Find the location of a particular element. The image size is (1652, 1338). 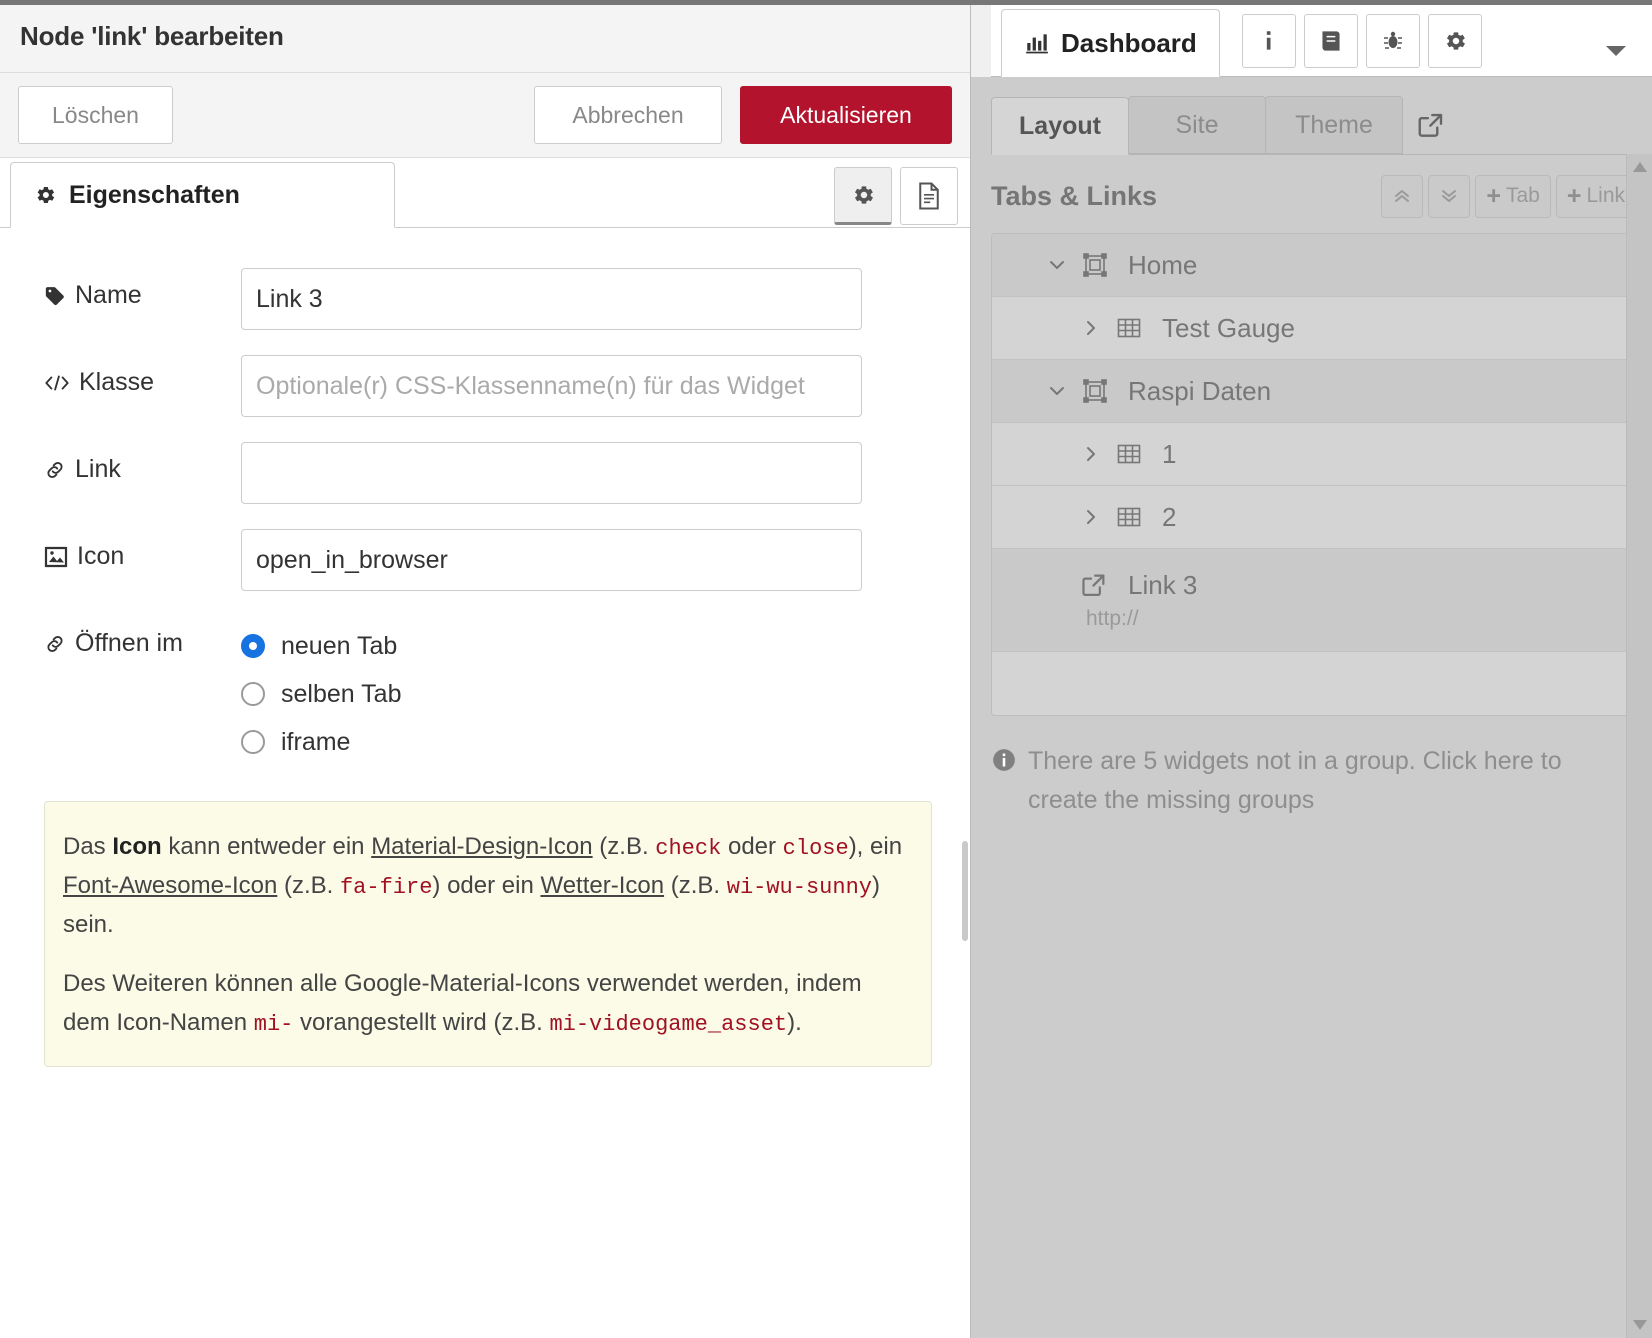

tree-row: 1 is located at coordinates (1313, 454).